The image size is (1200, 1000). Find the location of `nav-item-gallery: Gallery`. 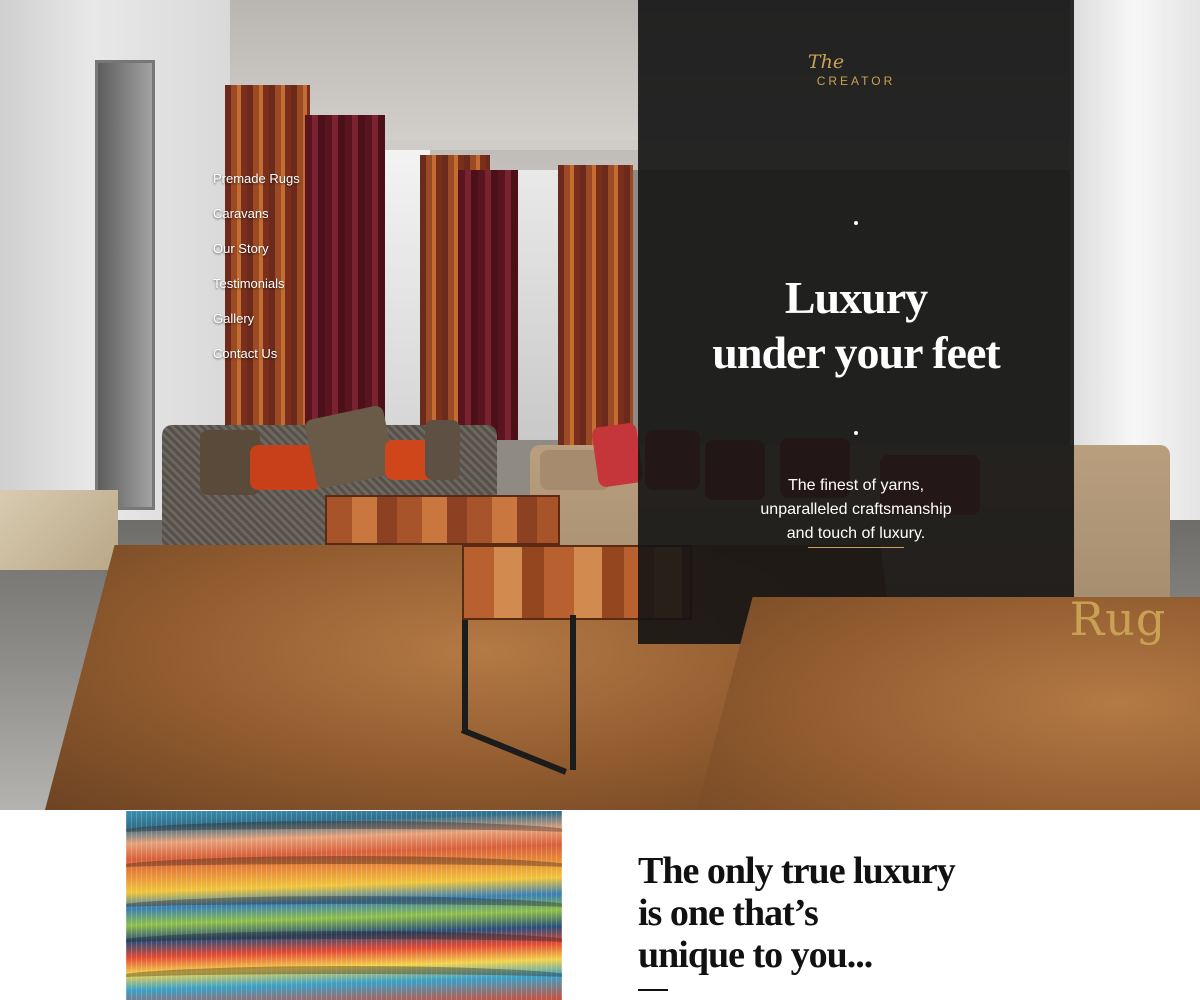

nav-item-gallery: Gallery is located at coordinates (256, 328).